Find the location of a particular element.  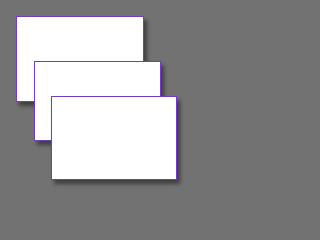

window-front is located at coordinates (114, 138).